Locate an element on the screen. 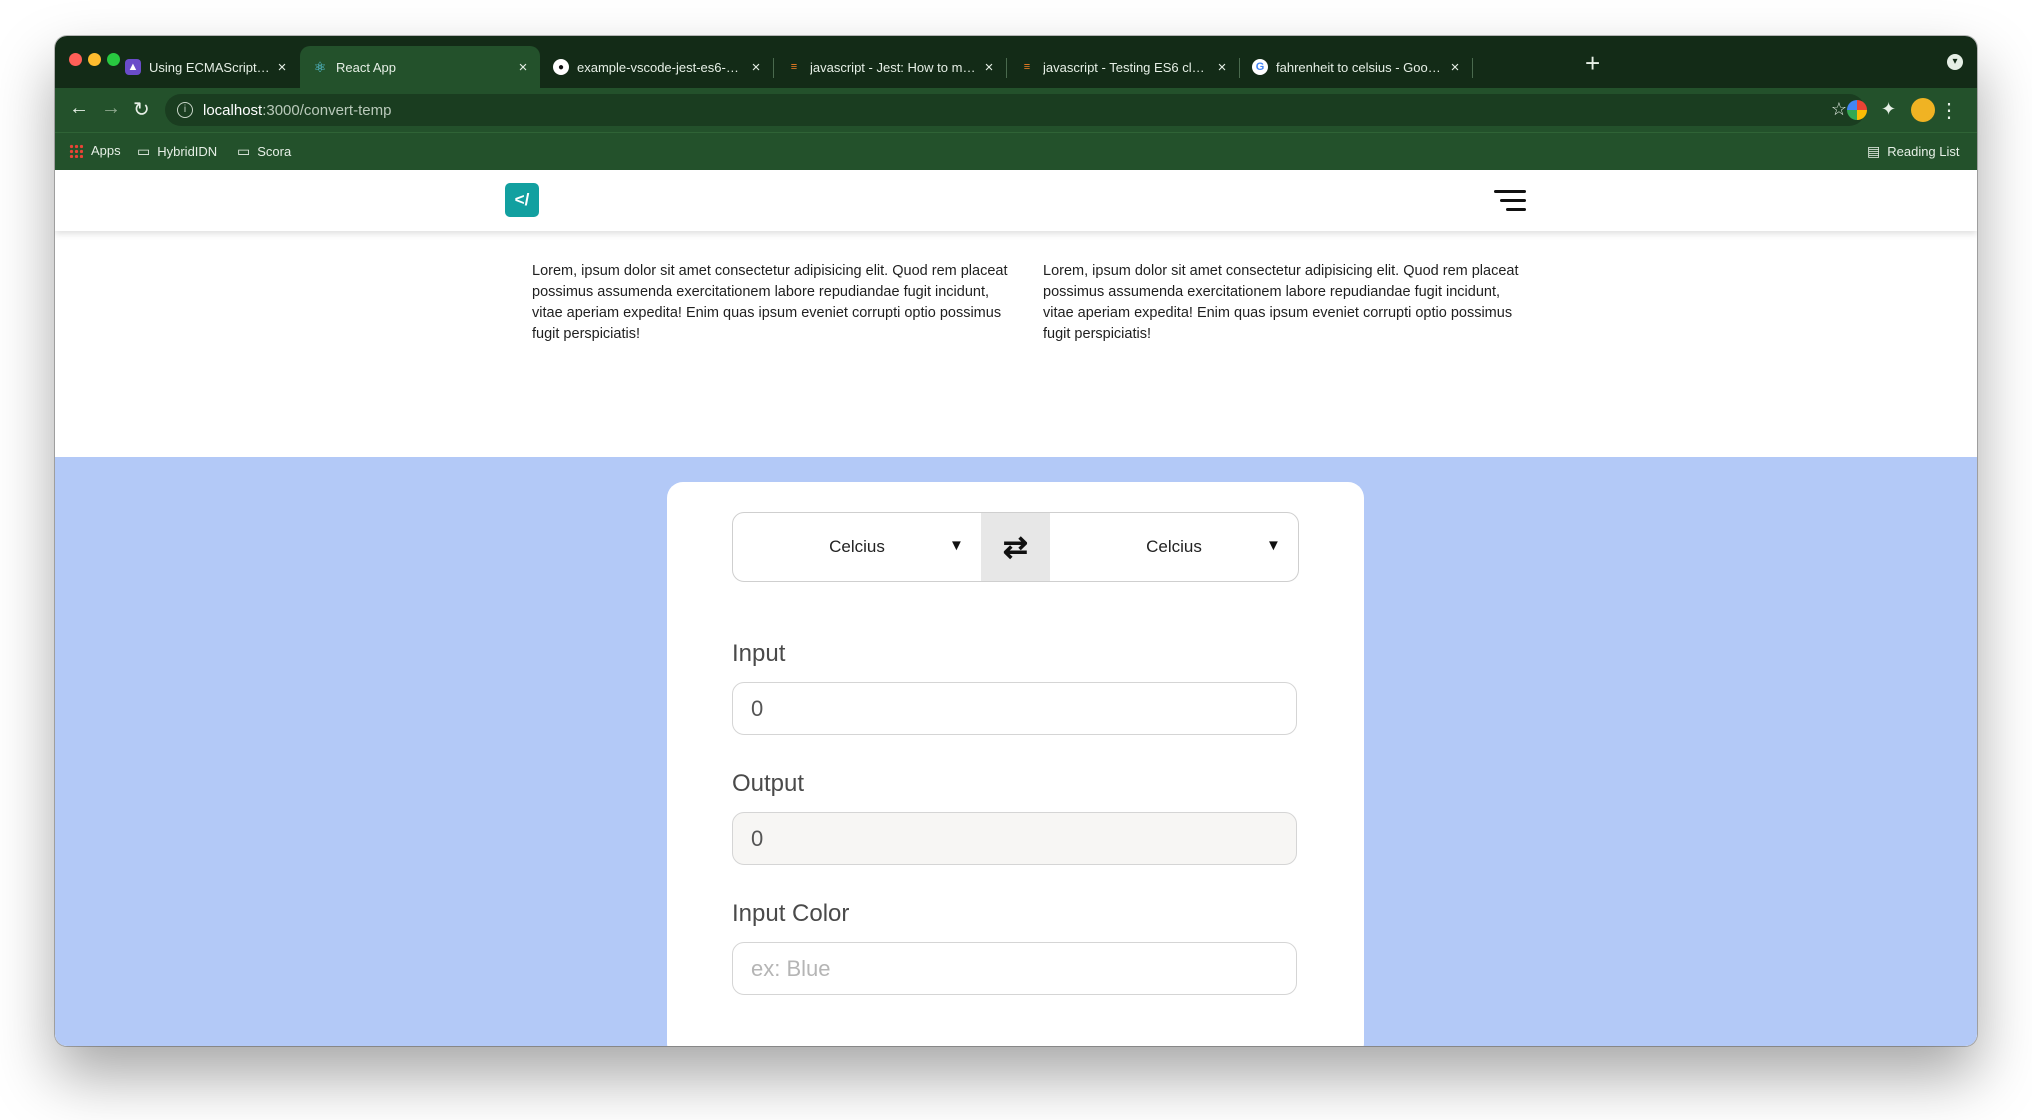 Image resolution: width=2032 pixels, height=1120 pixels. bookmark-apps: Apps is located at coordinates (95, 150).